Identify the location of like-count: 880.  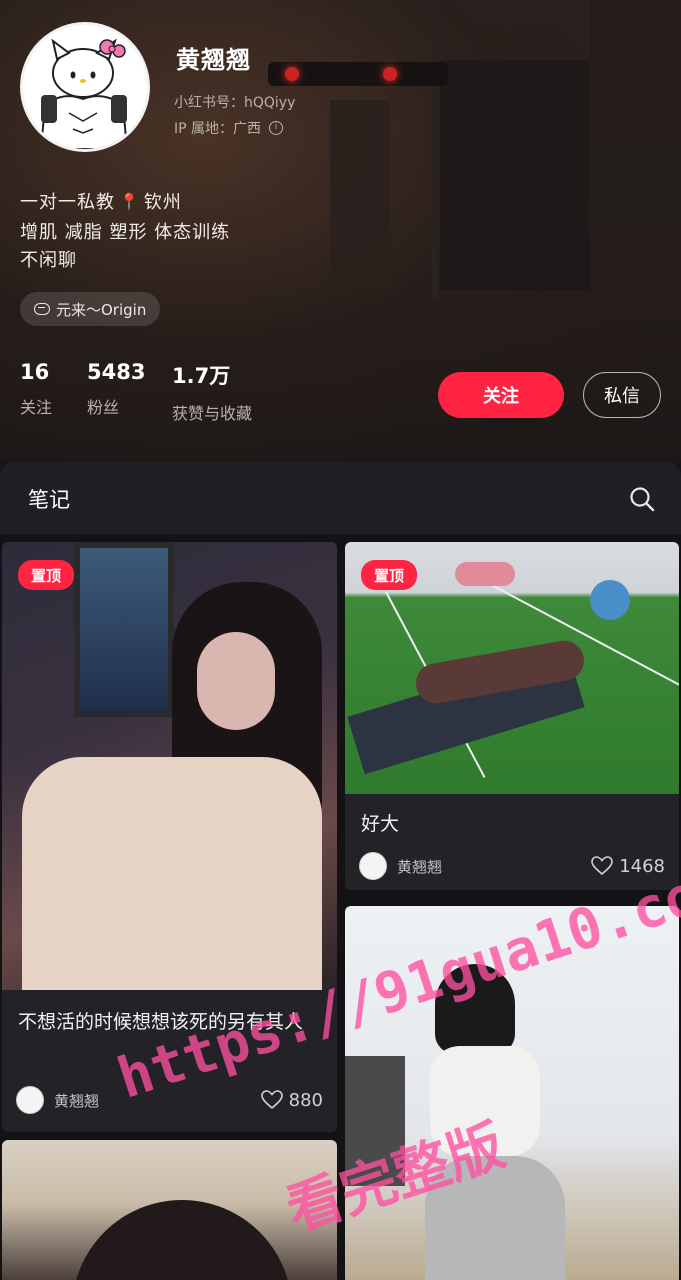
(291, 1100).